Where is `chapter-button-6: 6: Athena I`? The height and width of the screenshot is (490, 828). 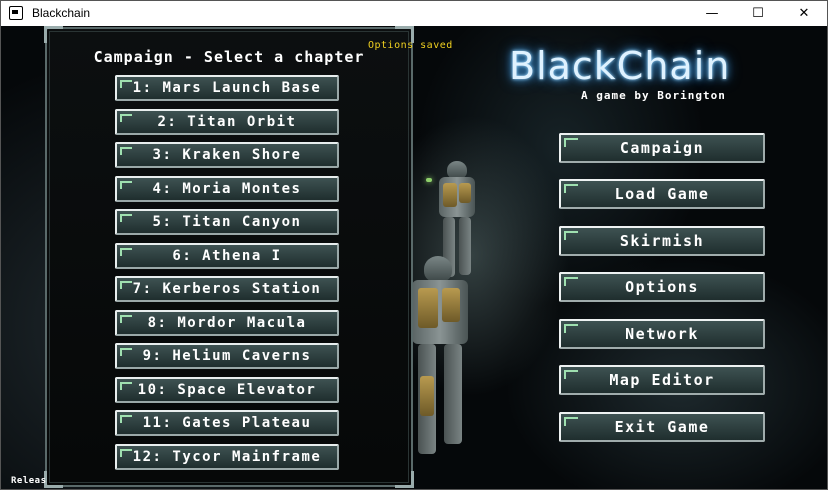
chapter-button-6: 6: Athena I is located at coordinates (227, 256).